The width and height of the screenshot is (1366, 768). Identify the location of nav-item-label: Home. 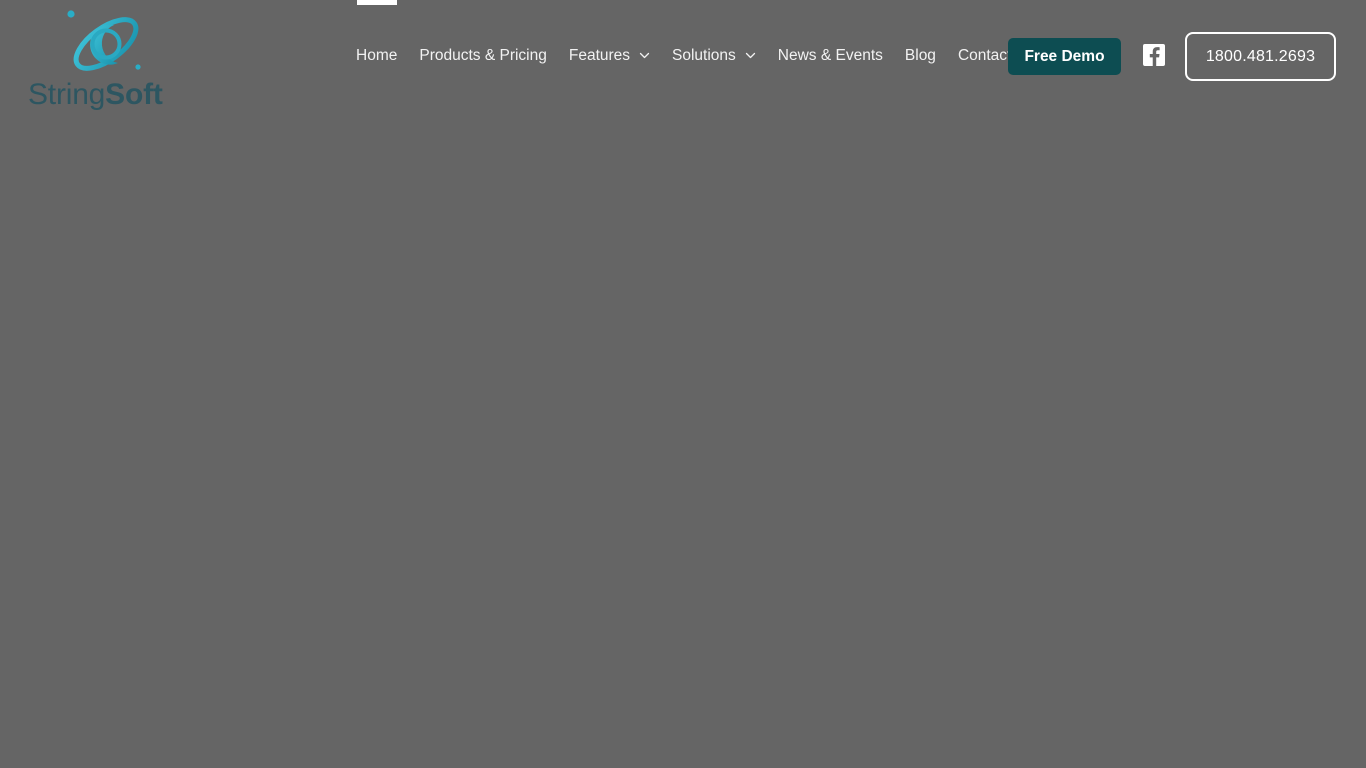
(377, 55).